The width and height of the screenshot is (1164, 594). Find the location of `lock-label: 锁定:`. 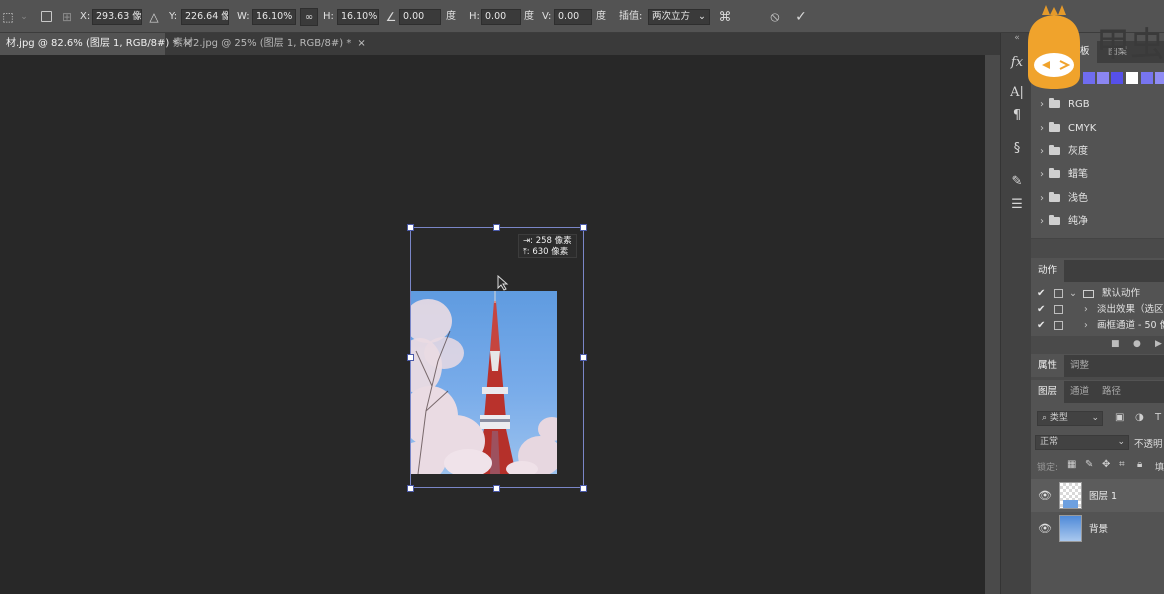

lock-label: 锁定: is located at coordinates (1048, 468).